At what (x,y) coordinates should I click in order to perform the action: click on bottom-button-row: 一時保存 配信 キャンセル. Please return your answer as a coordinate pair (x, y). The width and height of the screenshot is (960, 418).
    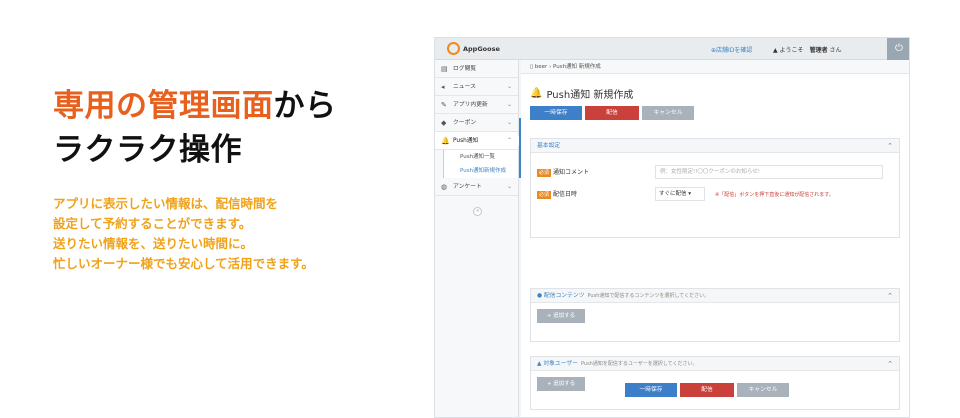
    Looking at the image, I should click on (707, 390).